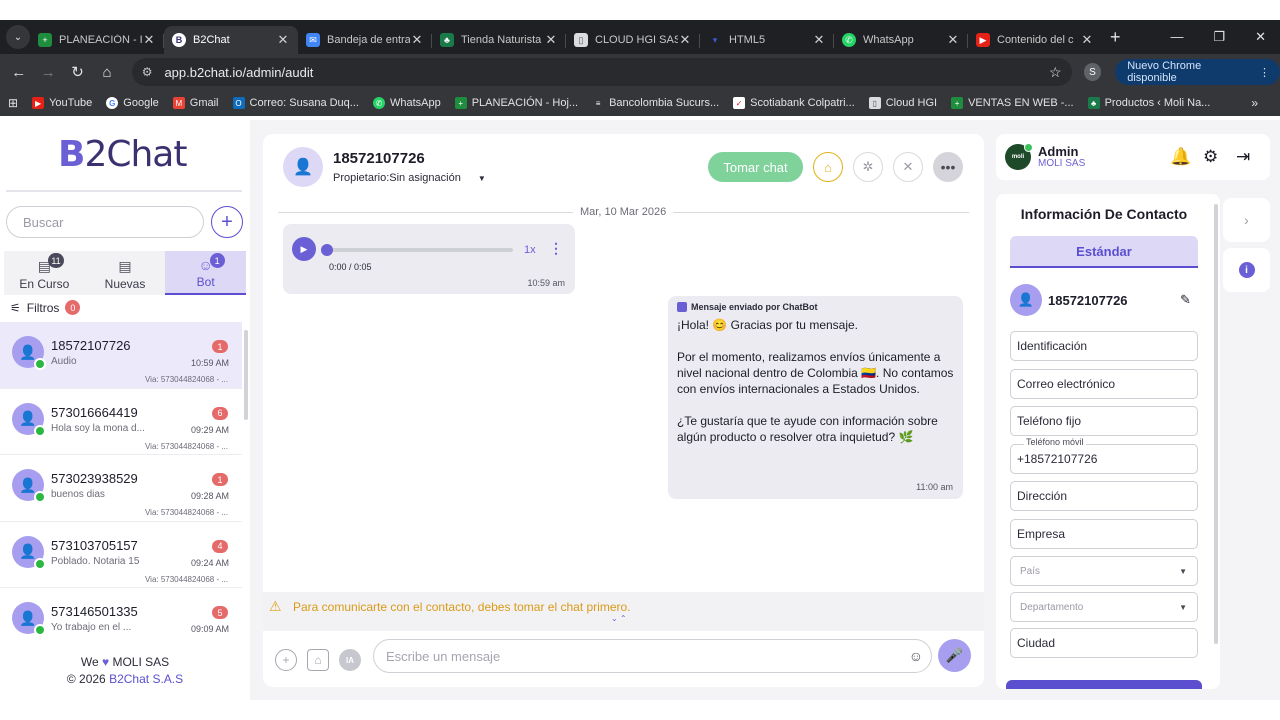  I want to click on browser-tab: ✆ WhatsApp ✕, so click(901, 40).